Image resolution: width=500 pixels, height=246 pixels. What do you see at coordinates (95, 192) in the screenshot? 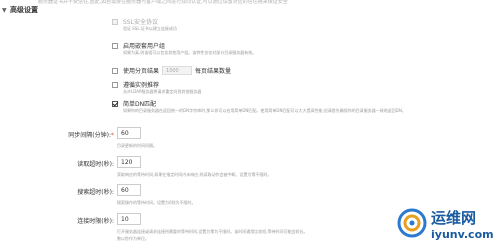
I see `search-timeout-label: 搜索超时(秒):` at bounding box center [95, 192].